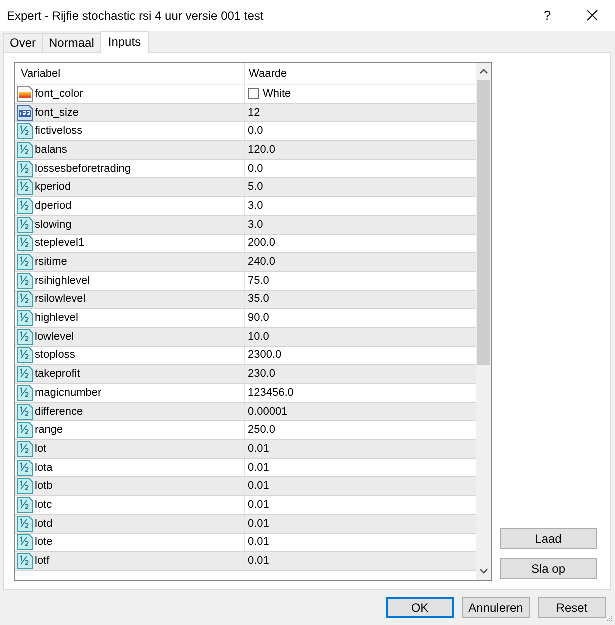  I want to click on table-row: rsihighlevel 75.0, so click(245, 281).